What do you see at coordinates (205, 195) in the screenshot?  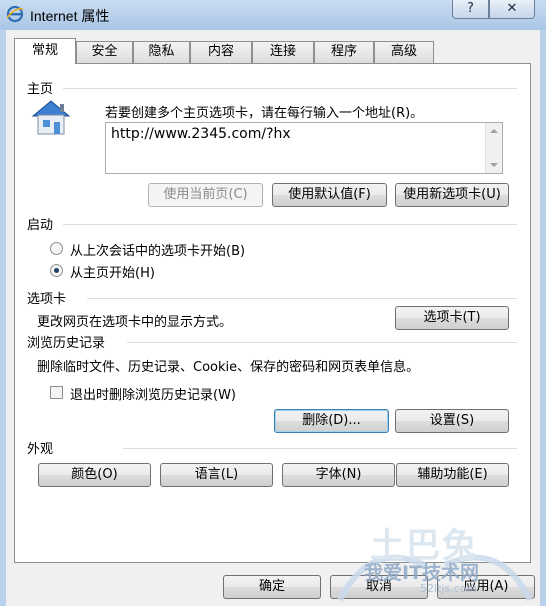 I see `use-current-button: 使用当前页(C)` at bounding box center [205, 195].